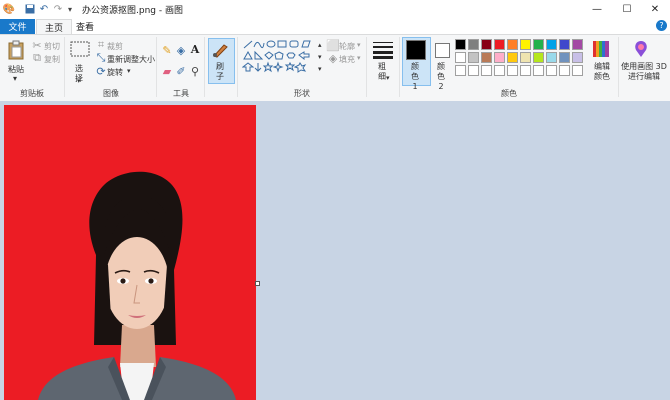 Image resolution: width=670 pixels, height=400 pixels. Describe the element at coordinates (602, 72) in the screenshot. I see `edit-colors-button: 编辑颜色` at that location.